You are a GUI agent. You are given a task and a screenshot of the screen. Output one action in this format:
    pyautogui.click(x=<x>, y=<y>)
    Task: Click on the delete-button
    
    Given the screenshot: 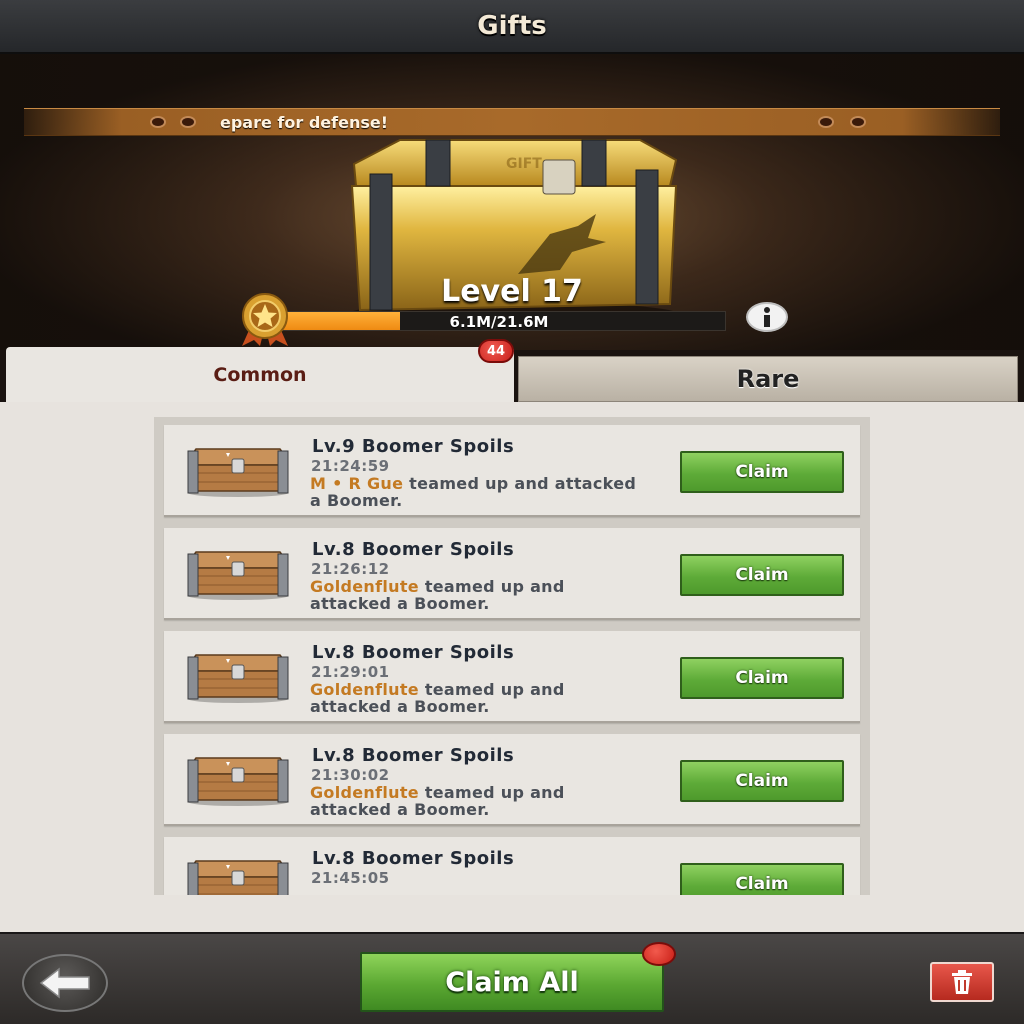 What is the action you would take?
    pyautogui.click(x=962, y=982)
    